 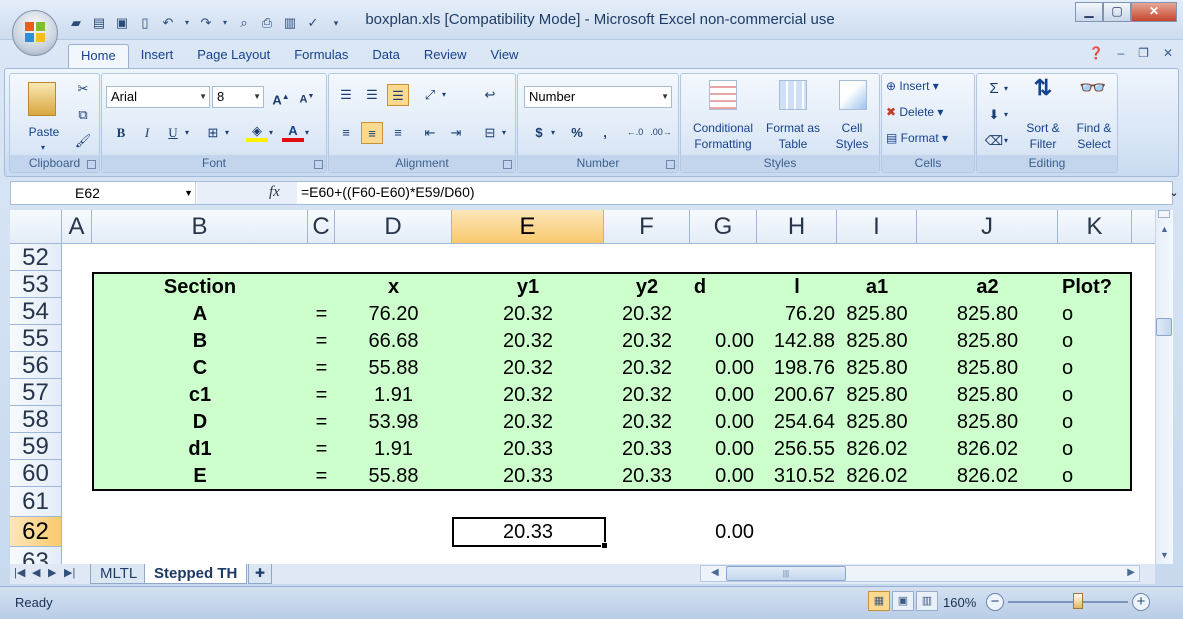 What do you see at coordinates (200, 476) in the screenshot?
I see `table-cell-section: E` at bounding box center [200, 476].